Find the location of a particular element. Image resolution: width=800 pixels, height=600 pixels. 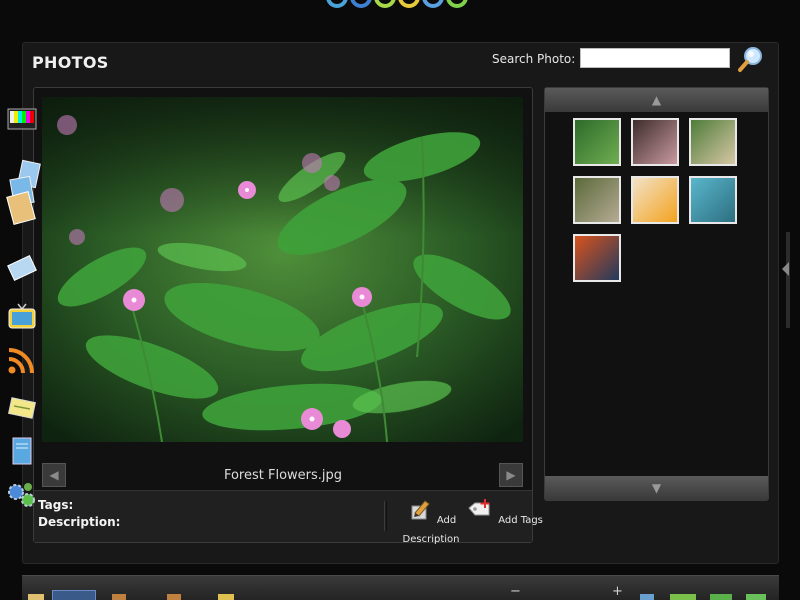

dock-rss is located at coordinates (22, 361).